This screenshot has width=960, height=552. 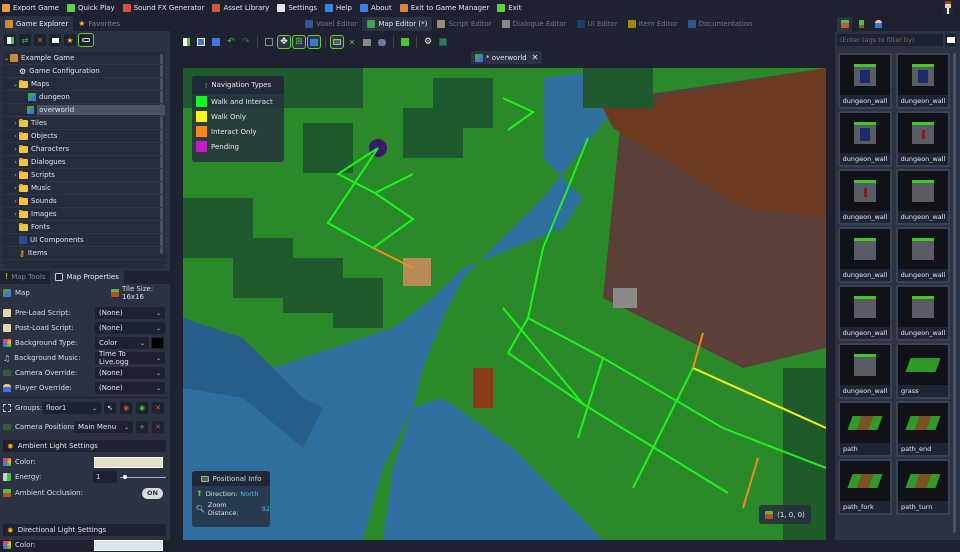 What do you see at coordinates (352, 42) in the screenshot?
I see `nav-tool-button: ✕` at bounding box center [352, 42].